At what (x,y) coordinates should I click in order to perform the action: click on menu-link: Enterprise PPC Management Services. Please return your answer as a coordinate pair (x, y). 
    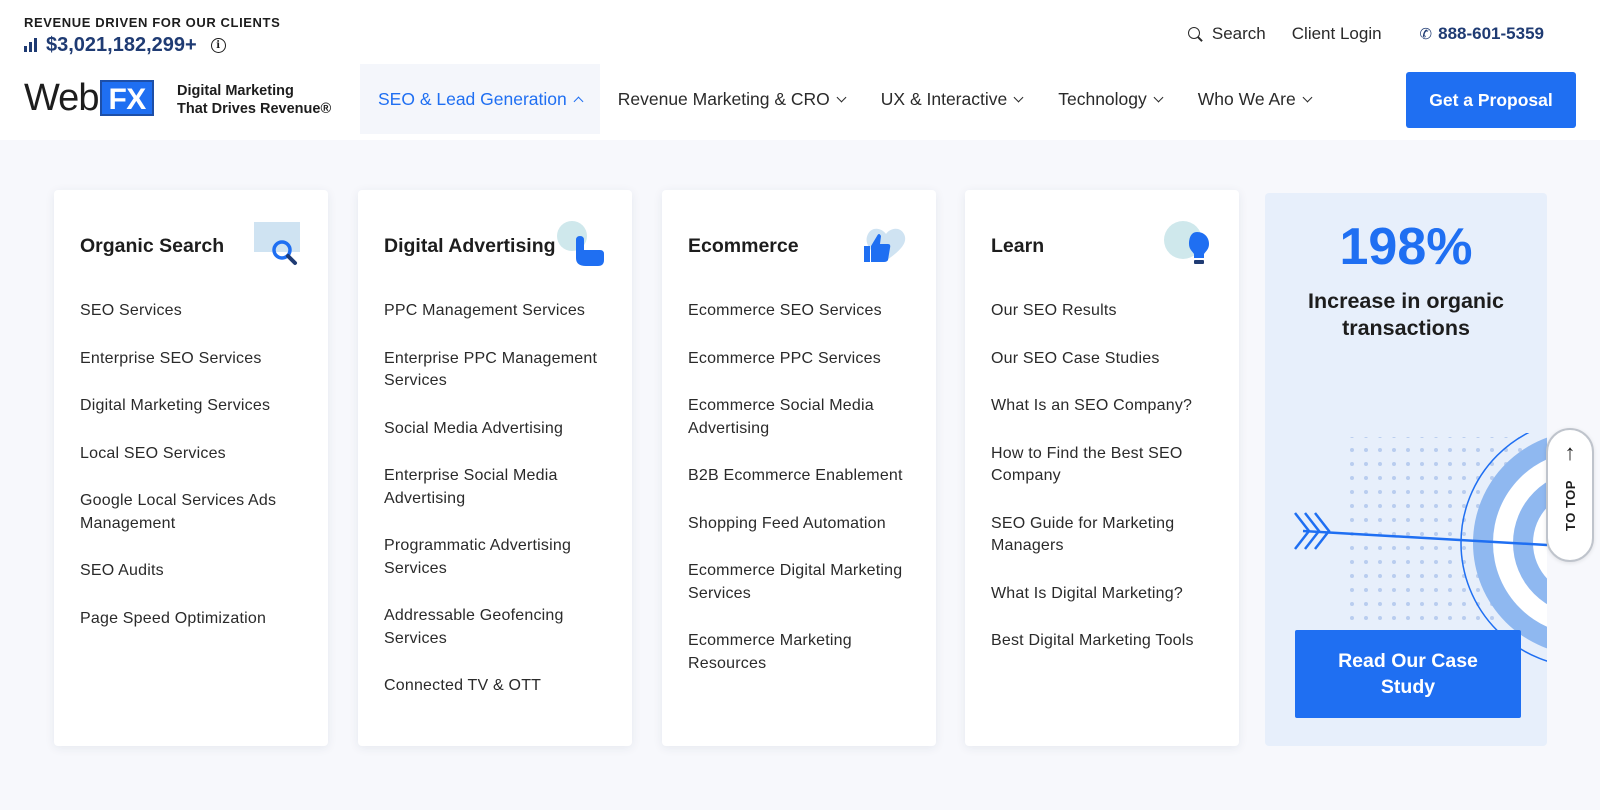
    Looking at the image, I should click on (500, 370).